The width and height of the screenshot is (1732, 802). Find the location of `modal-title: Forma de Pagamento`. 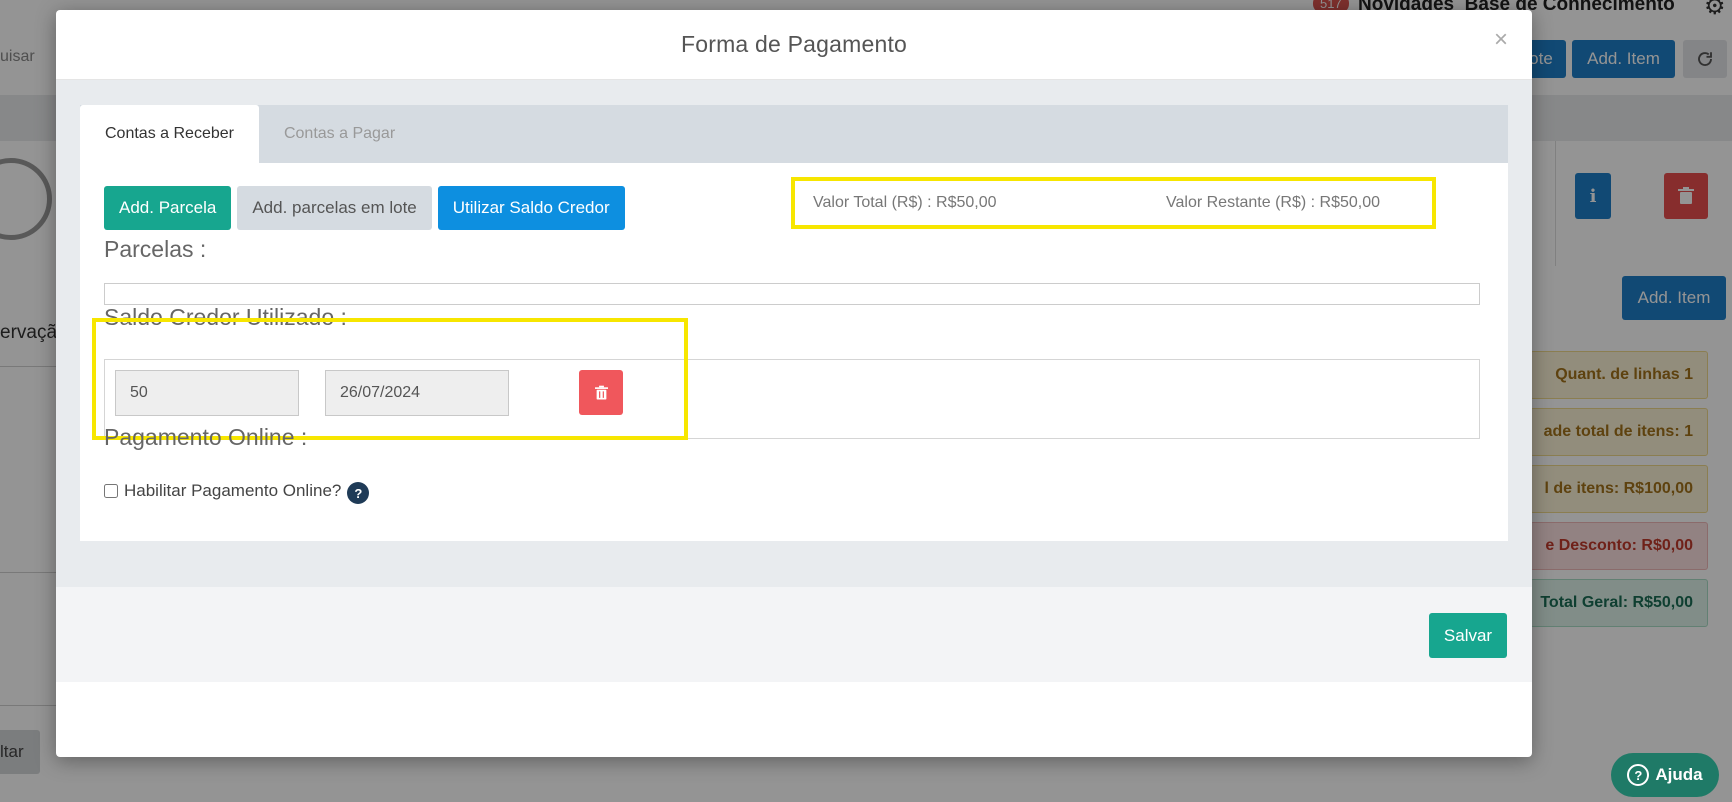

modal-title: Forma de Pagamento is located at coordinates (794, 44).